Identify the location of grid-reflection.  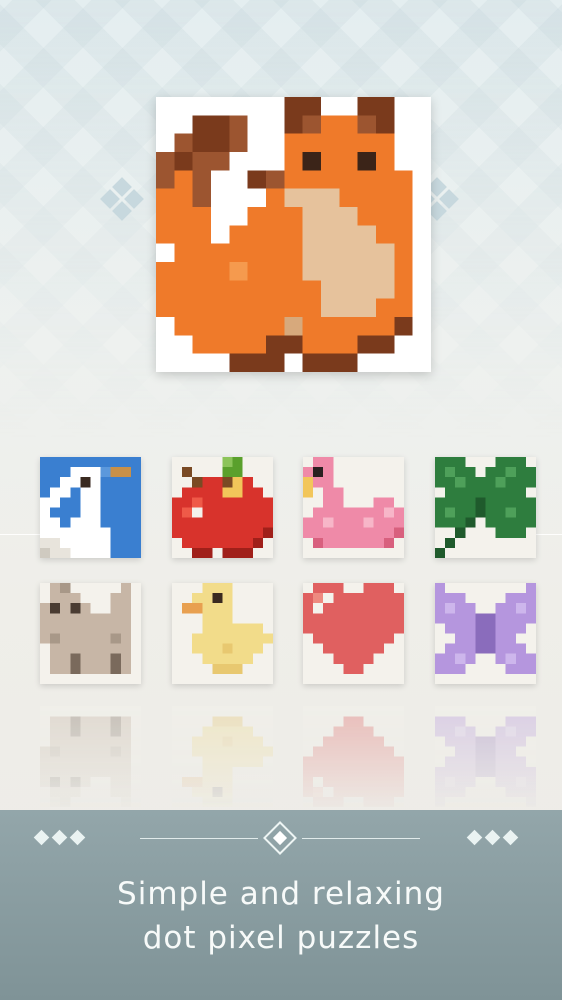
(281, 761).